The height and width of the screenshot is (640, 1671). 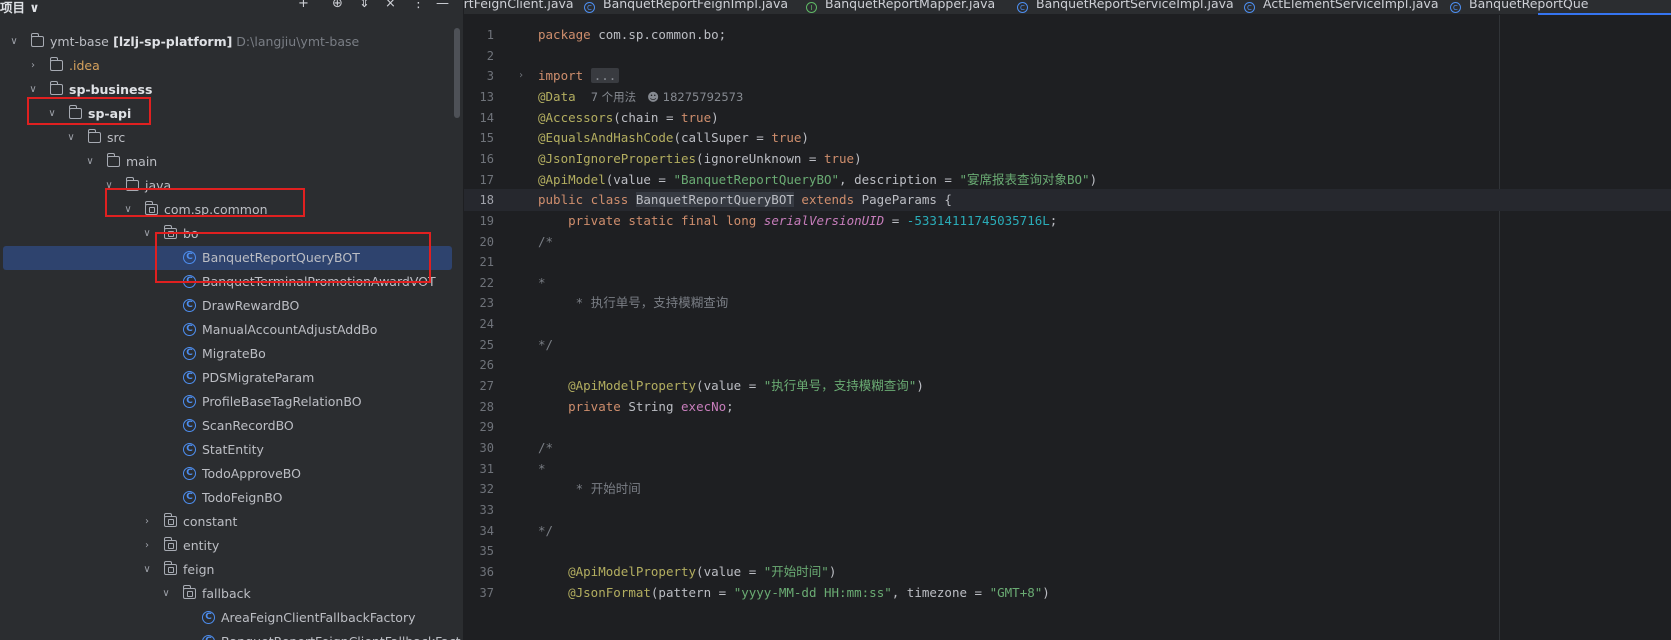 I want to click on tree-item-banquetterminalpromotionawardvot: C BanquetTerminalPromotionAwardVOT, so click(x=232, y=282).